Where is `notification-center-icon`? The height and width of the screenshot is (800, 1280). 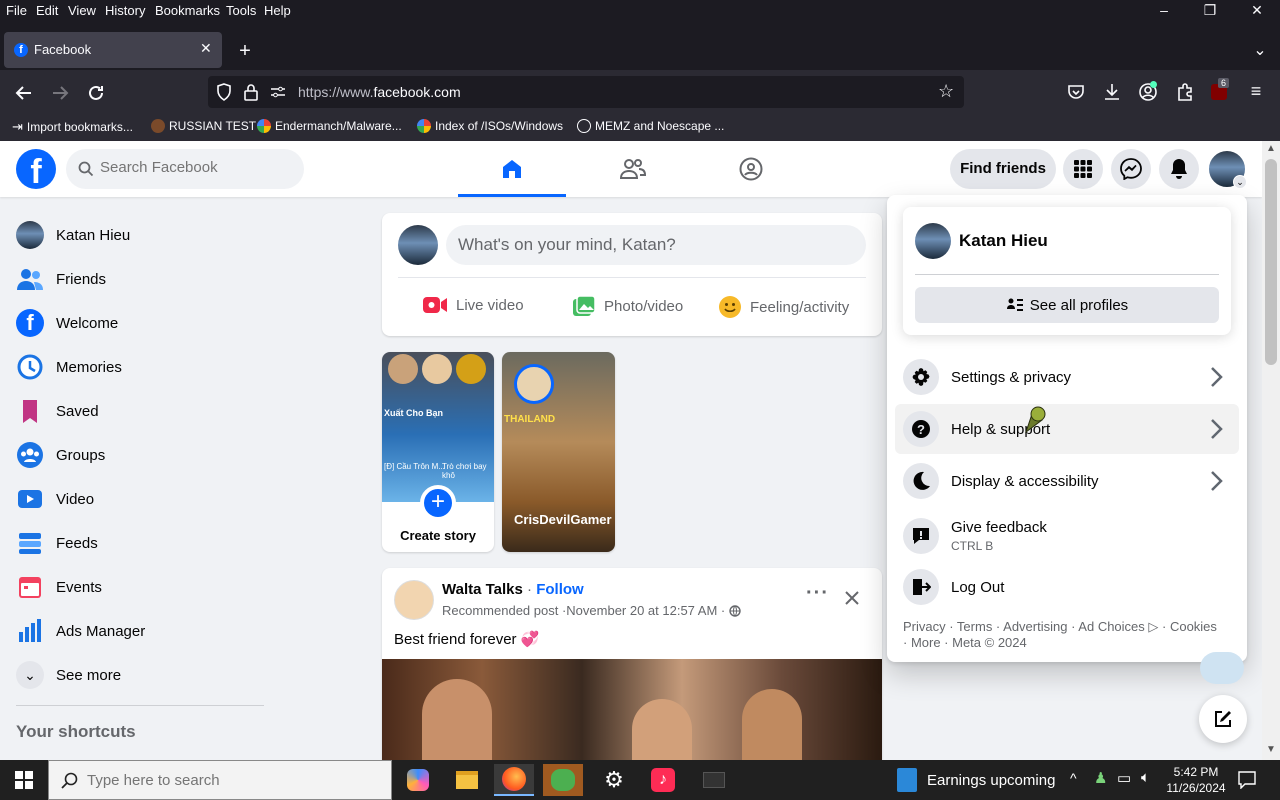 notification-center-icon is located at coordinates (1247, 780).